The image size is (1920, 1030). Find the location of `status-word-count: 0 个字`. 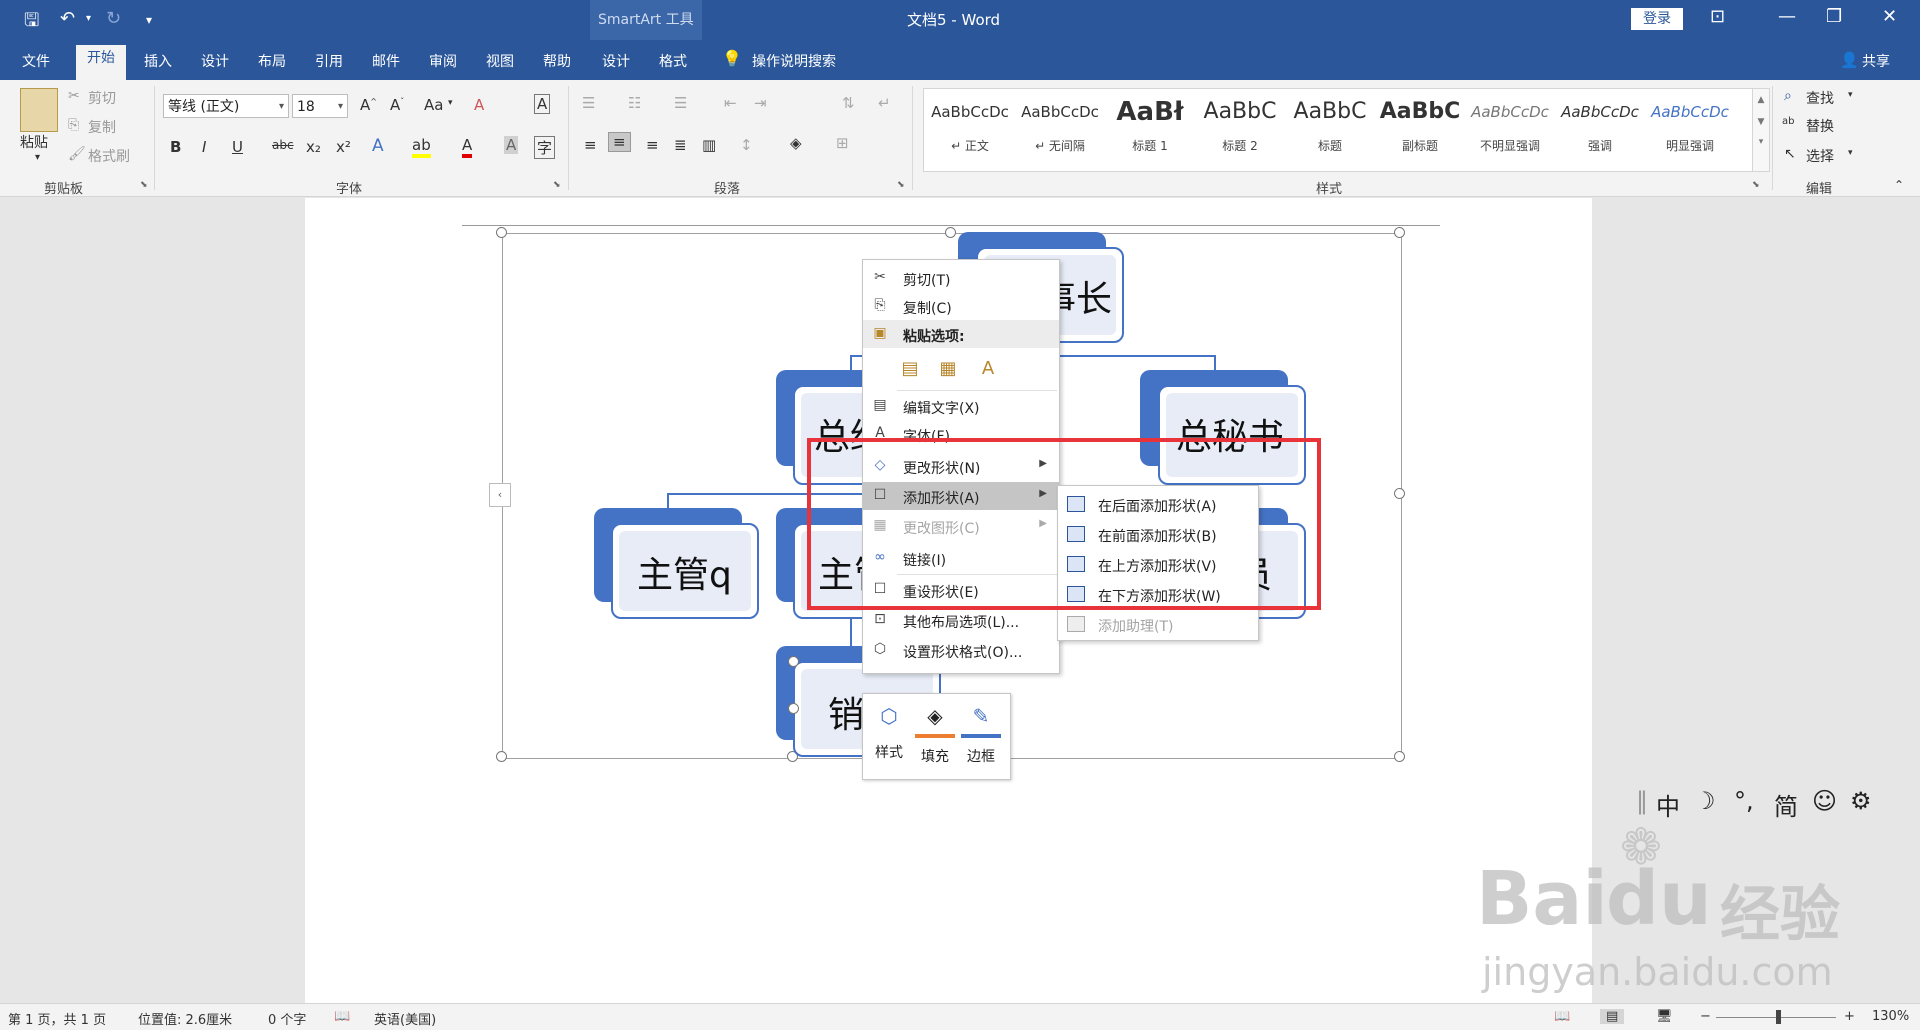

status-word-count: 0 个字 is located at coordinates (287, 1018).